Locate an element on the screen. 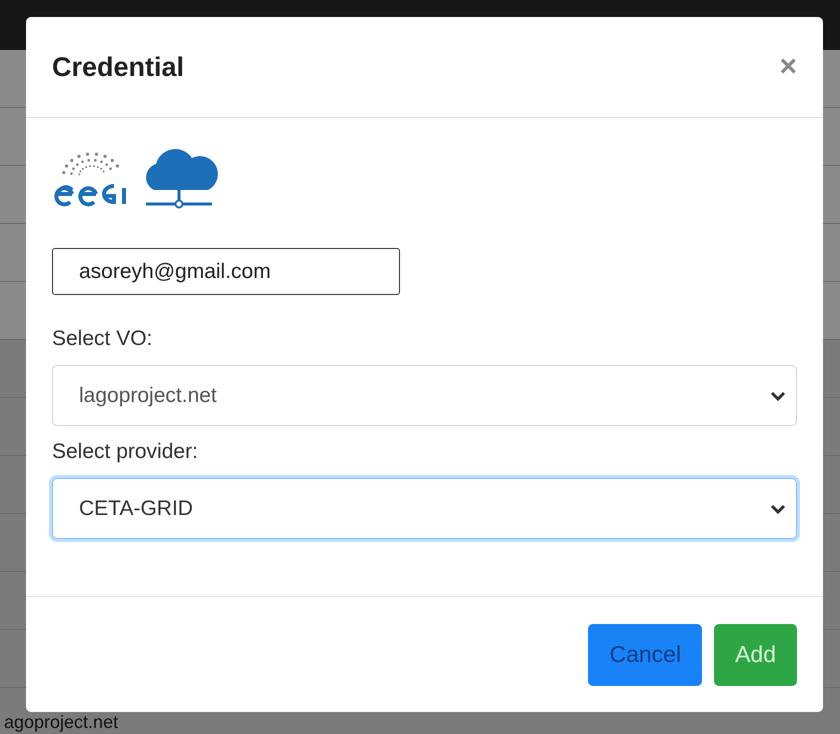  field-label: Select VO: is located at coordinates (103, 339).